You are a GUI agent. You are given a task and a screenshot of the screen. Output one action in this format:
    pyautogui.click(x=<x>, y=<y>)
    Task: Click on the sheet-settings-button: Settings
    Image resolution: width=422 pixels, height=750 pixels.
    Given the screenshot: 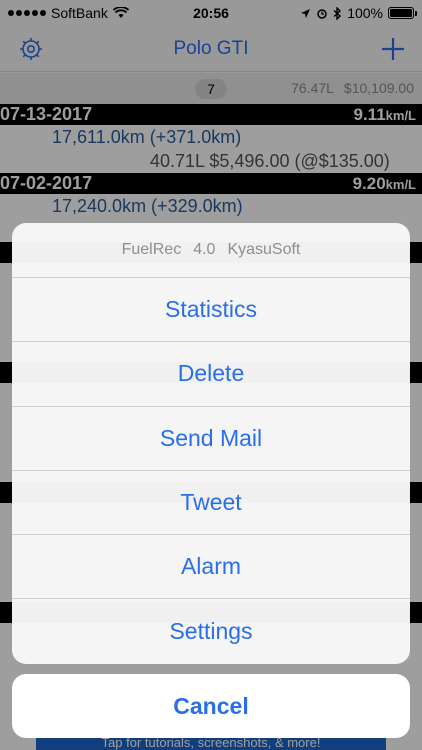 What is the action you would take?
    pyautogui.click(x=211, y=631)
    